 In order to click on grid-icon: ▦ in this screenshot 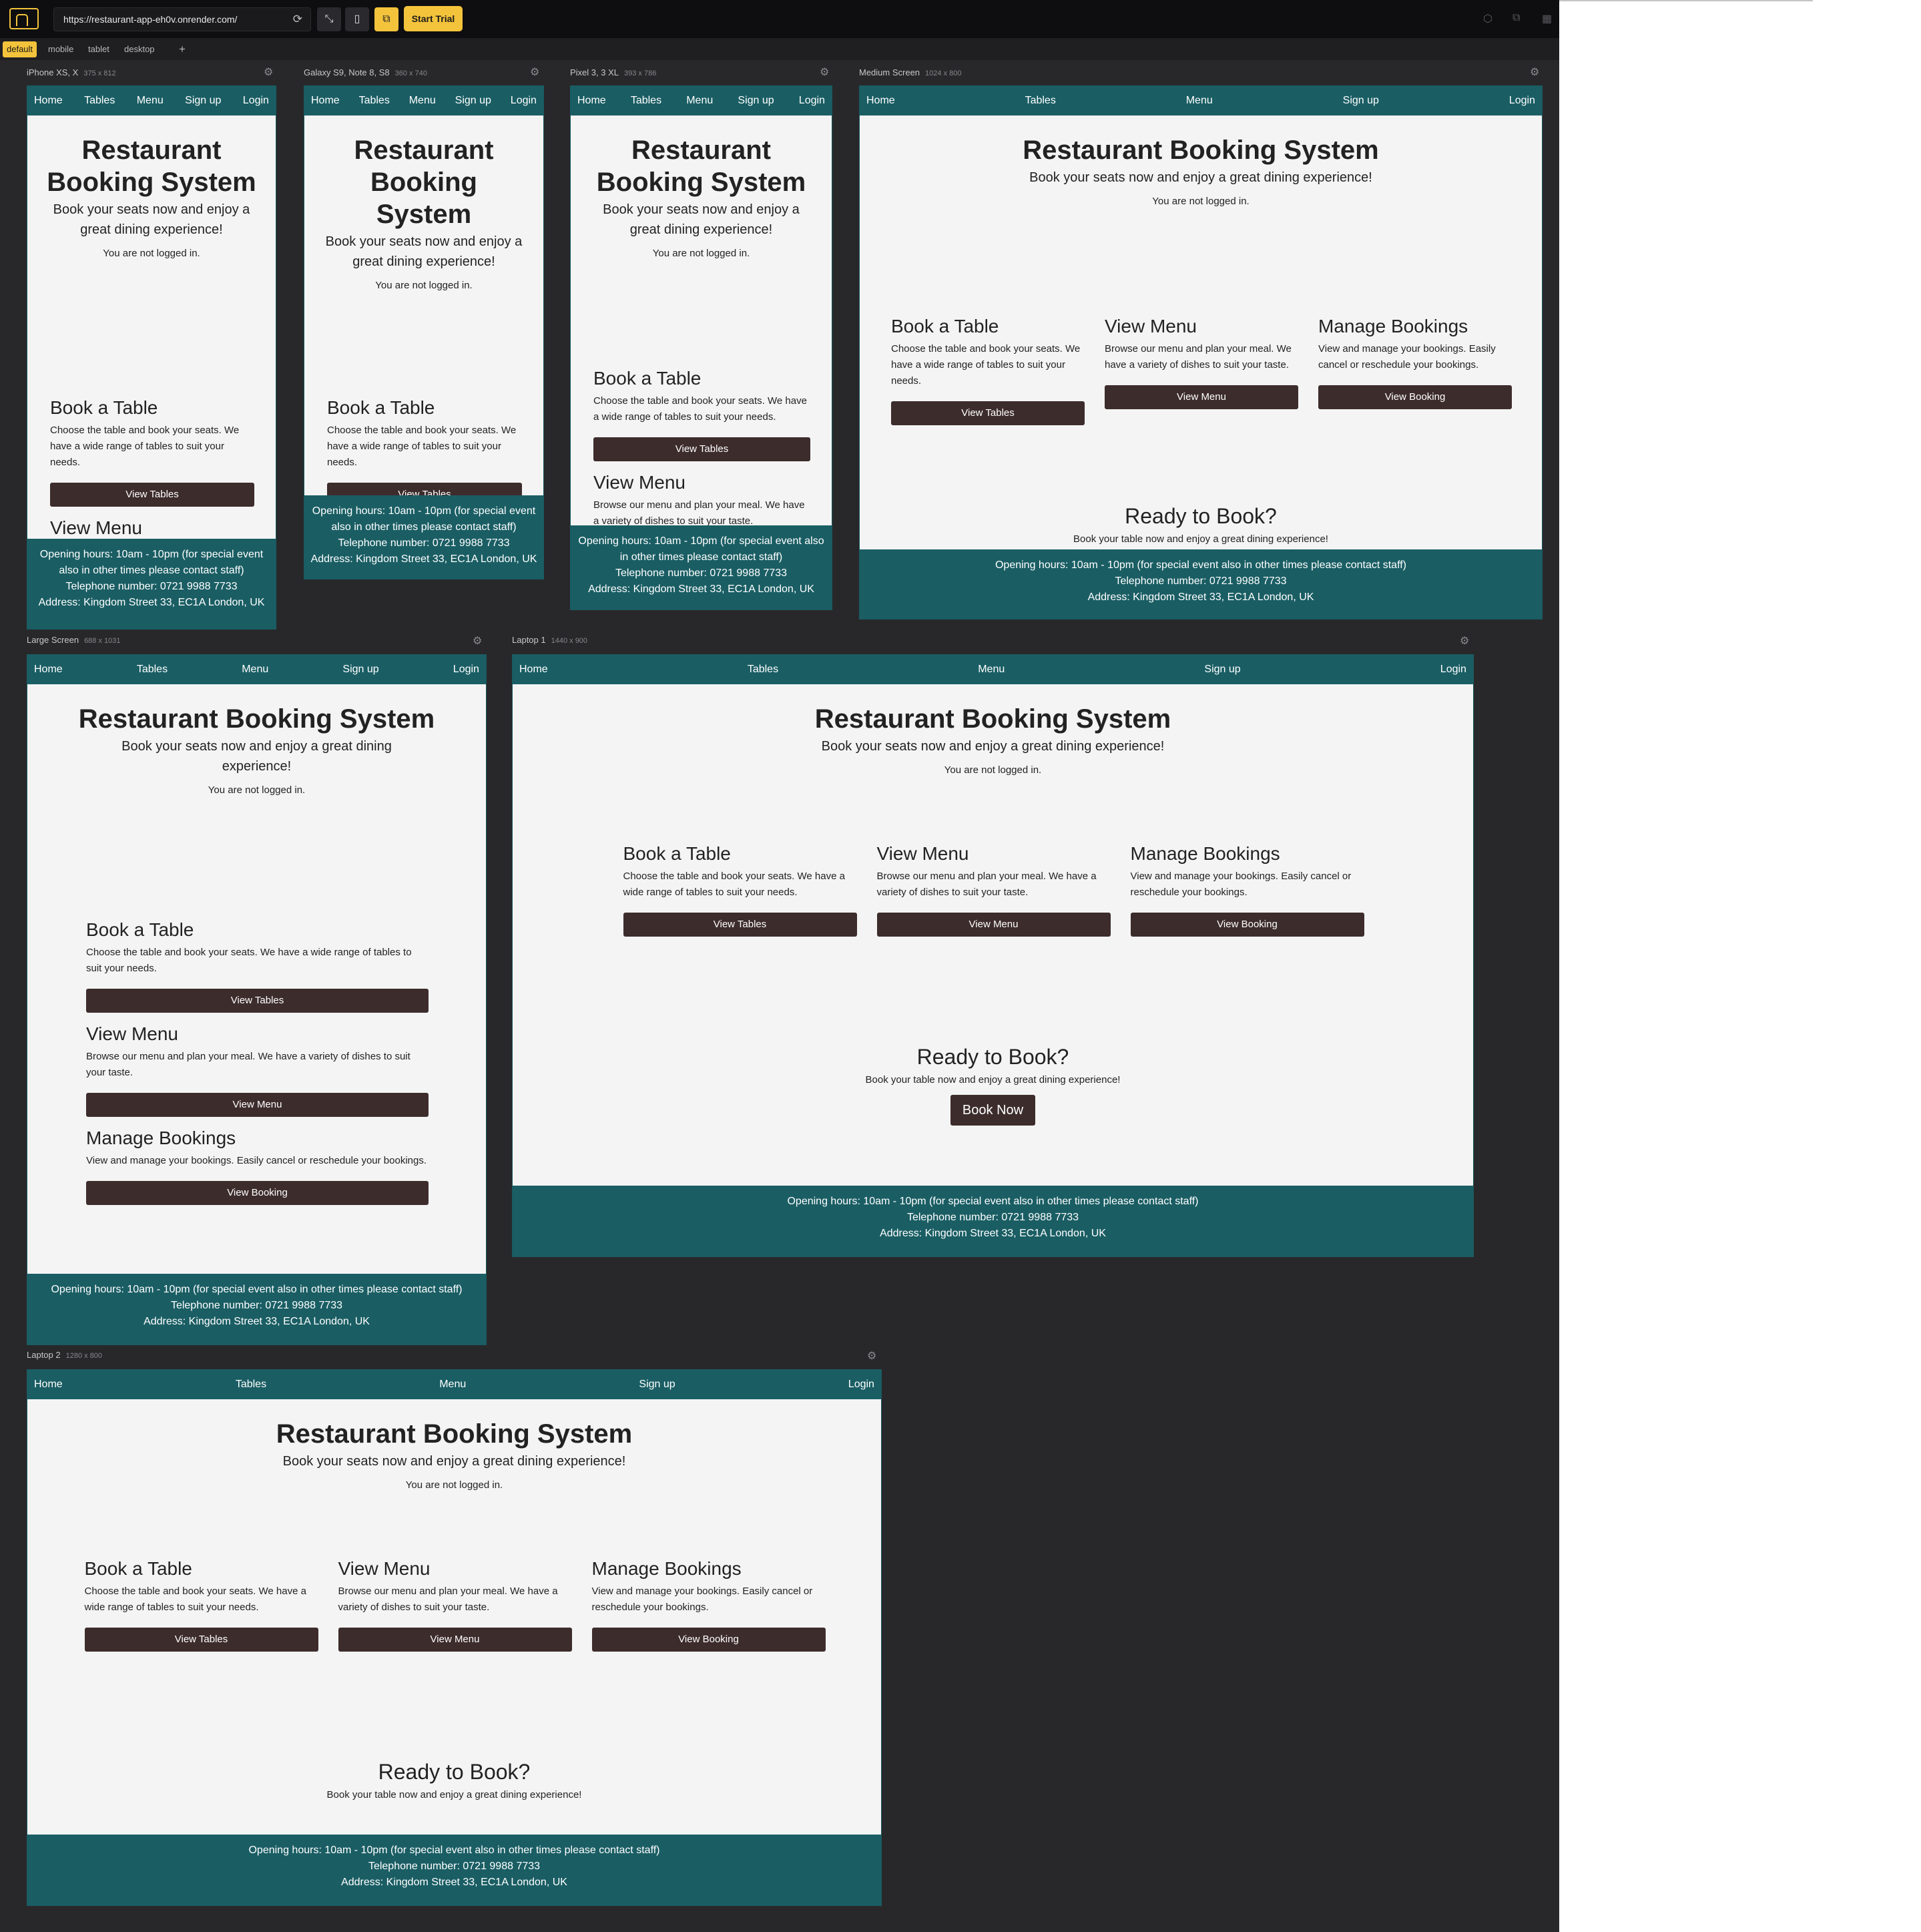, I will do `click(1547, 18)`.